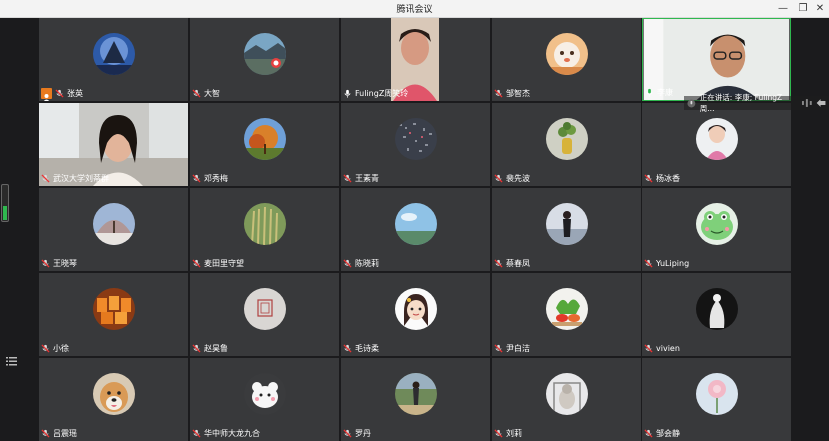 The image size is (829, 441). What do you see at coordinates (665, 92) in the screenshot?
I see `participant-name: 李康` at bounding box center [665, 92].